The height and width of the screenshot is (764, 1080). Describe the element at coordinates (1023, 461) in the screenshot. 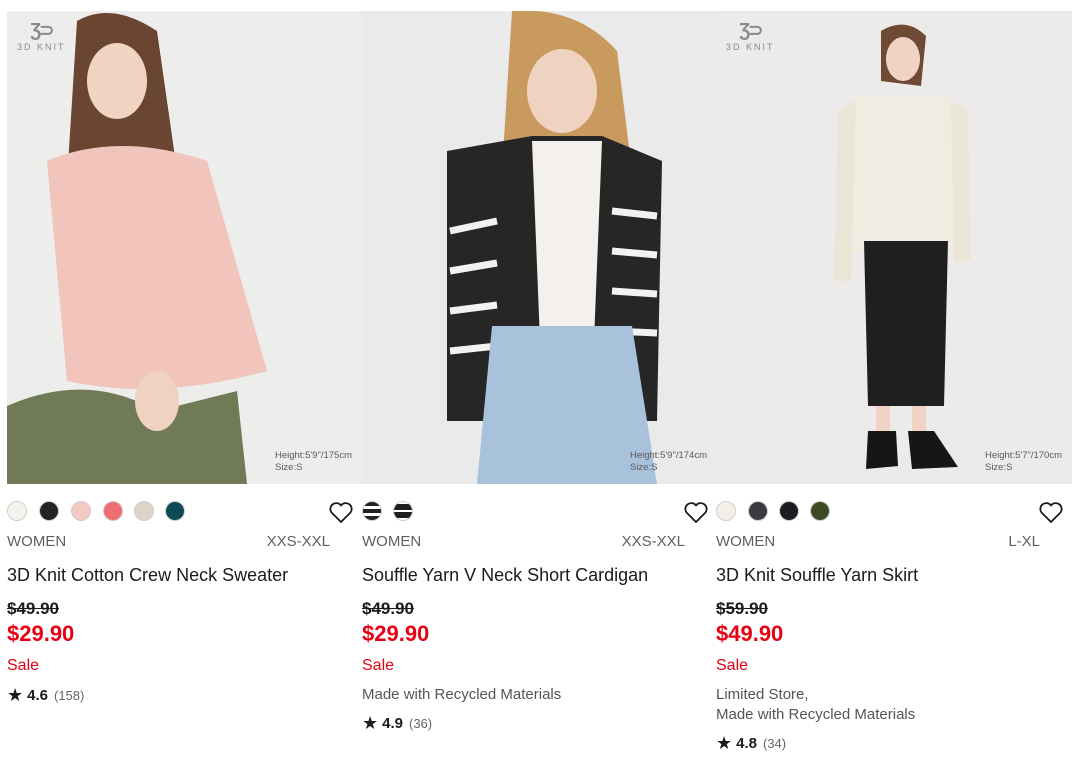

I see `model-info: Height:5'7"/170cm Size:S` at that location.